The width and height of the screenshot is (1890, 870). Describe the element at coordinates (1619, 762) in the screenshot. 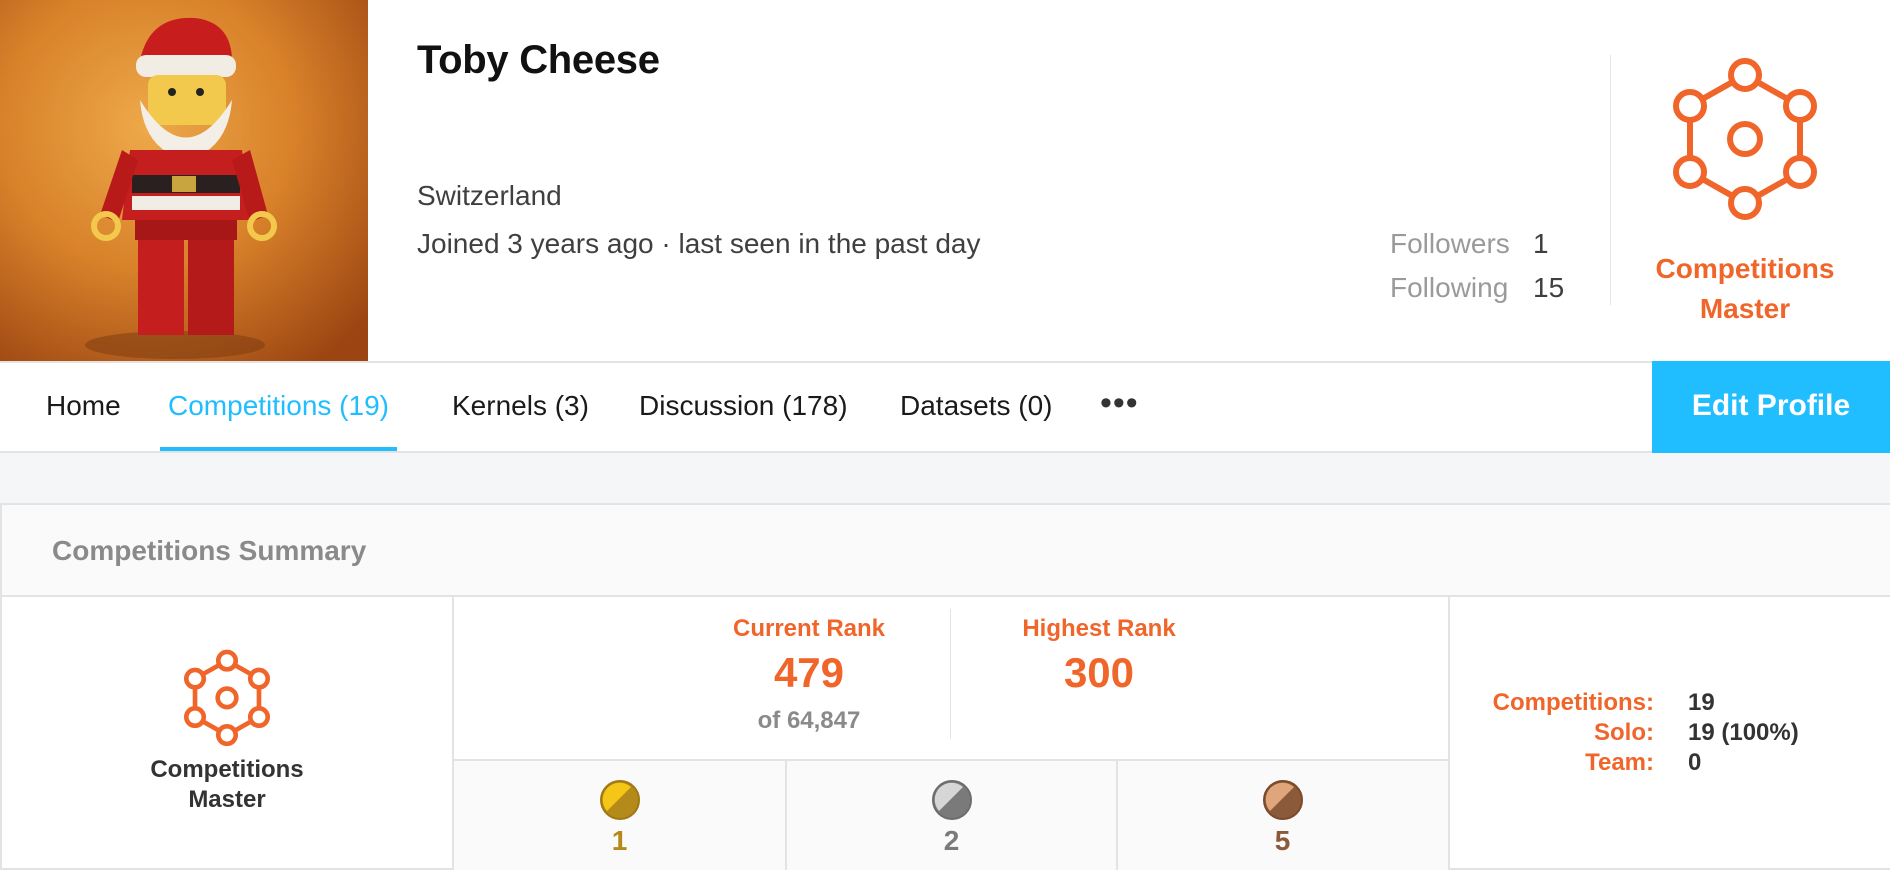

I see `stat-label: Team:` at that location.